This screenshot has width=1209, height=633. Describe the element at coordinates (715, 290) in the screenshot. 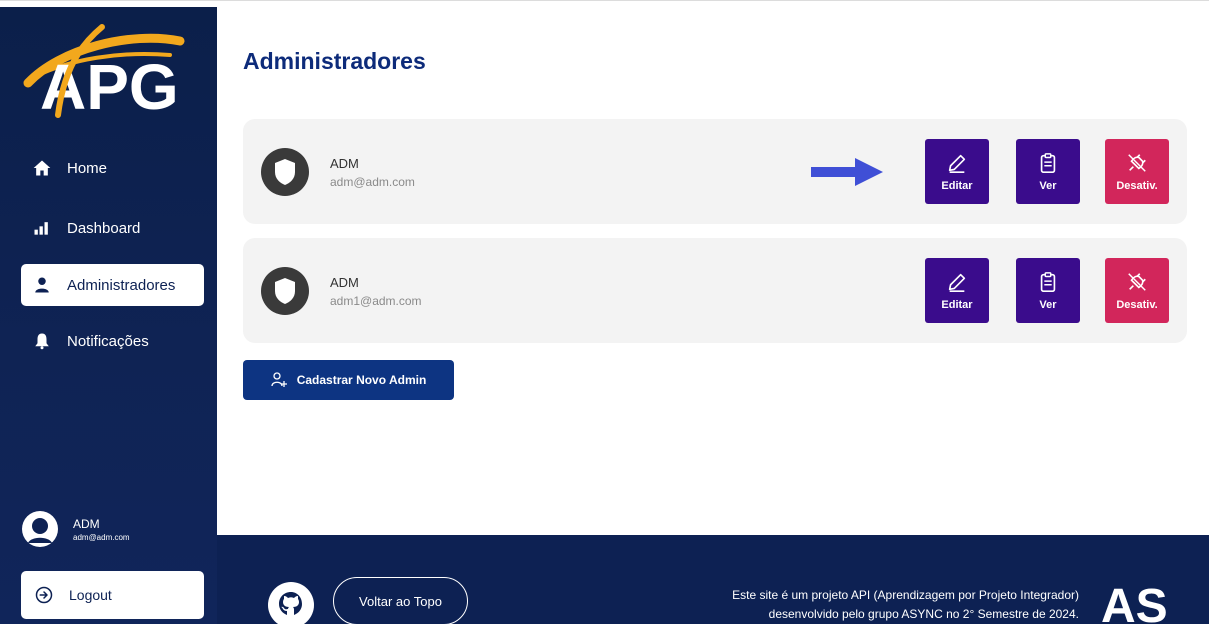

I see `admin-card: ADM adm1@adm.com Editar Ver Desativ.` at that location.